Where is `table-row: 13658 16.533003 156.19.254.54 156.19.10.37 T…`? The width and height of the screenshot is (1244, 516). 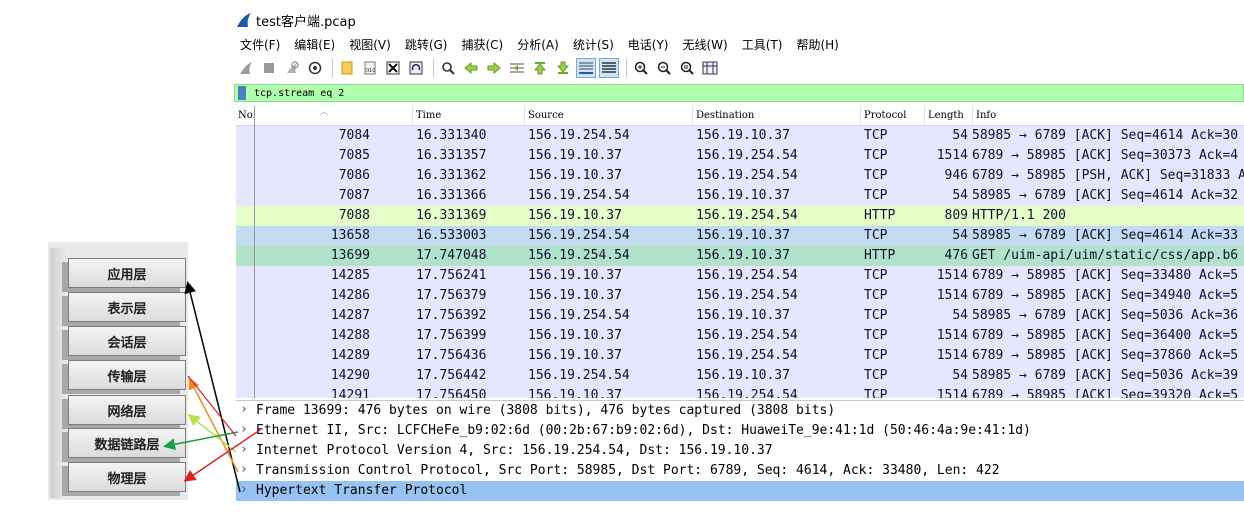 table-row: 13658 16.533003 156.19.254.54 156.19.10.37 T… is located at coordinates (740, 236).